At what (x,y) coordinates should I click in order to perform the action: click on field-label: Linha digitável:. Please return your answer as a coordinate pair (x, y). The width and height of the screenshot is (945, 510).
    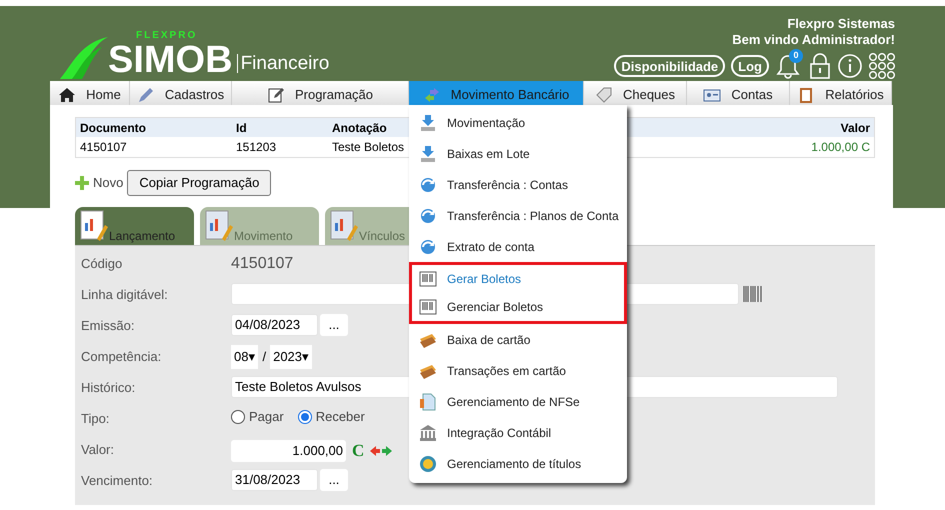
    Looking at the image, I should click on (125, 295).